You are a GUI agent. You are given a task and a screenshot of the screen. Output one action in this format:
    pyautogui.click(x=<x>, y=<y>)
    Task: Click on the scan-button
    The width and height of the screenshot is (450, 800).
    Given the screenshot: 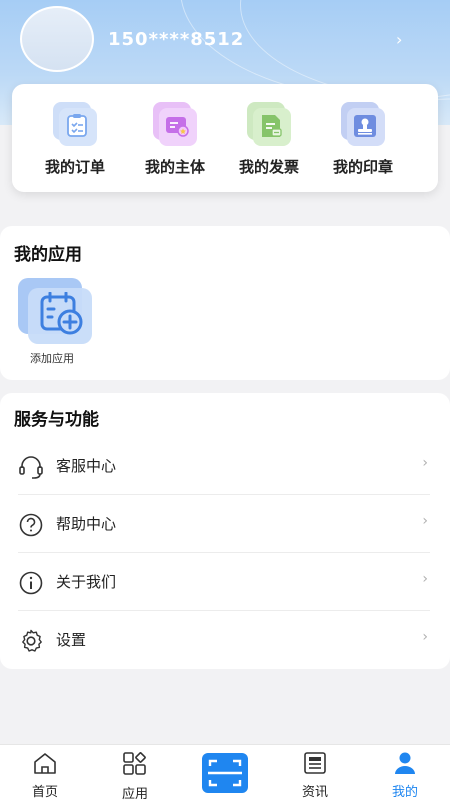 What is the action you would take?
    pyautogui.click(x=225, y=773)
    